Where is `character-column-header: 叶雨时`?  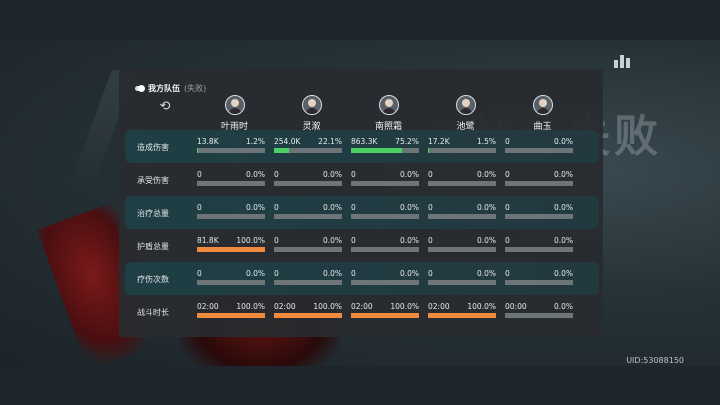 character-column-header: 叶雨时 is located at coordinates (234, 113).